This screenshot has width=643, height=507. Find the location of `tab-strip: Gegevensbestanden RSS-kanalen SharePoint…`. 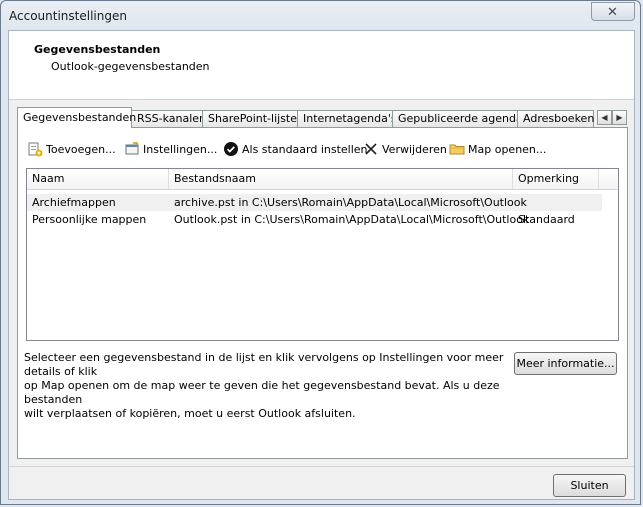

tab-strip: Gegevensbestanden RSS-kanalen SharePoint… is located at coordinates (322, 117).